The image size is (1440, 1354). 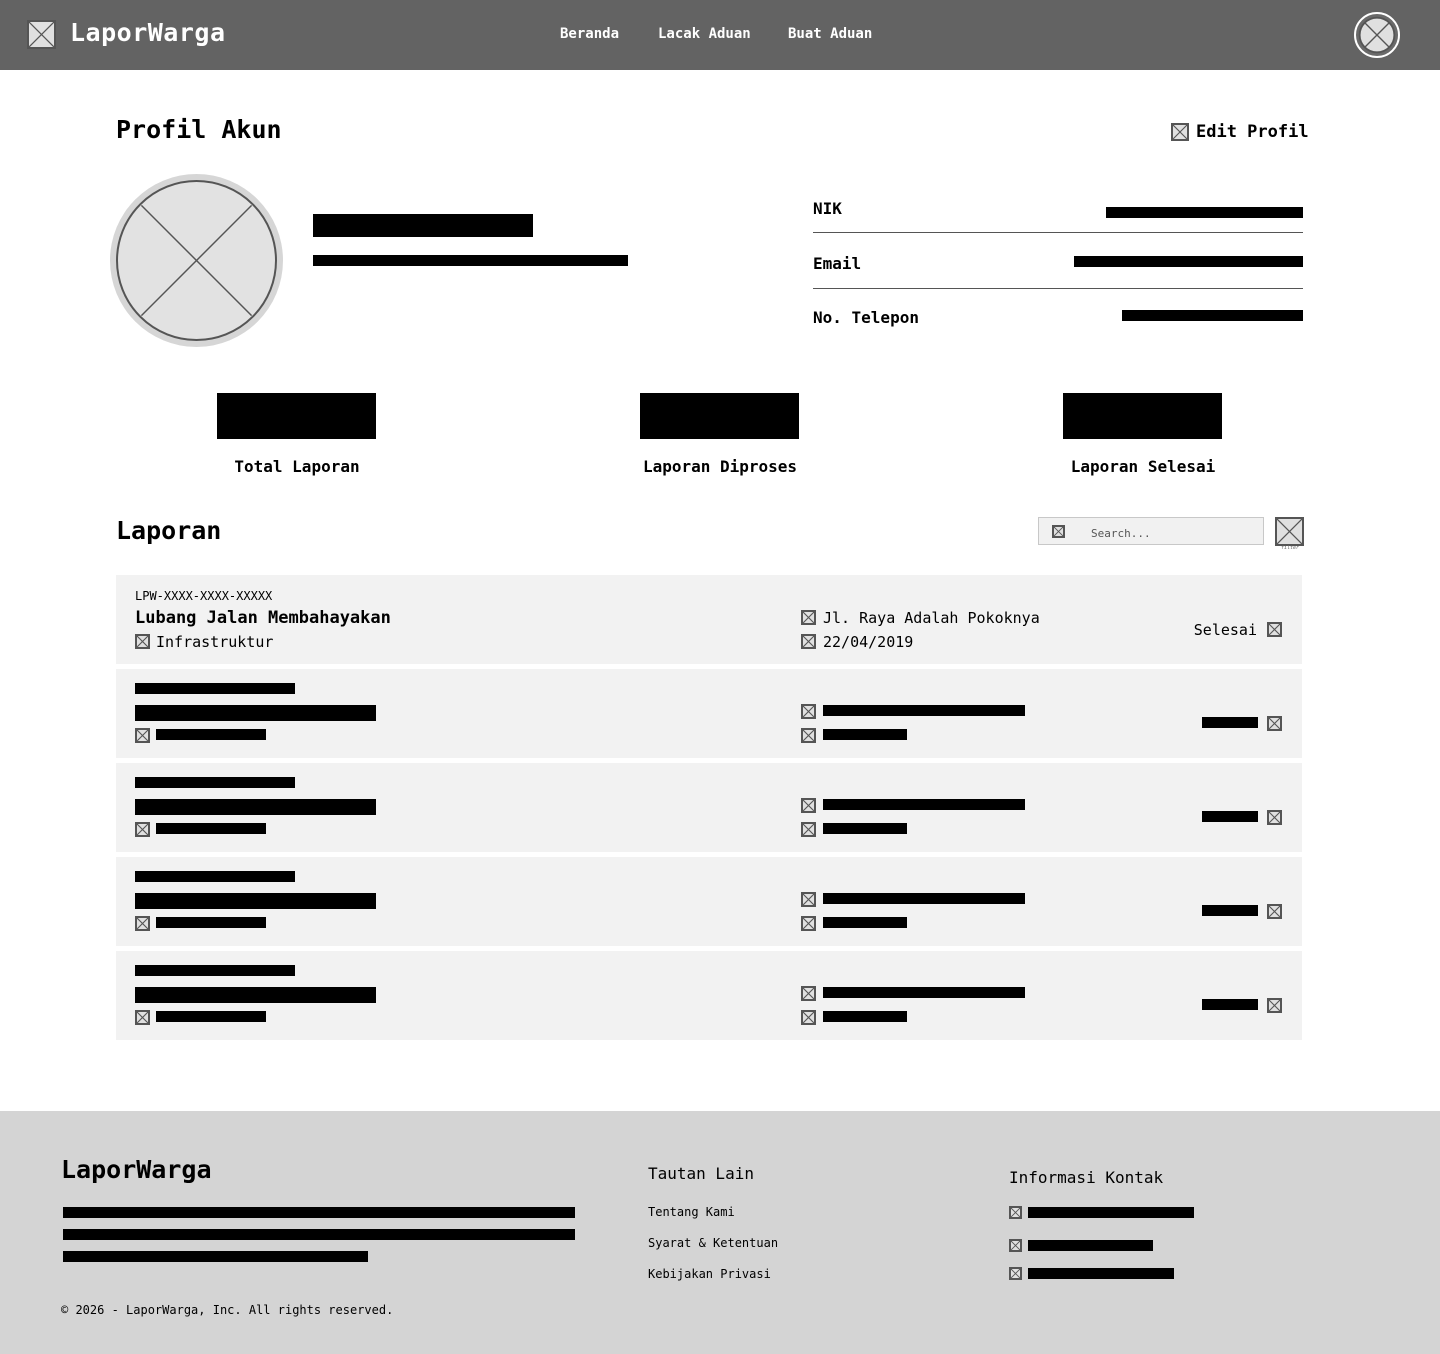 I want to click on links-title: Tautan Lain, so click(x=701, y=1173).